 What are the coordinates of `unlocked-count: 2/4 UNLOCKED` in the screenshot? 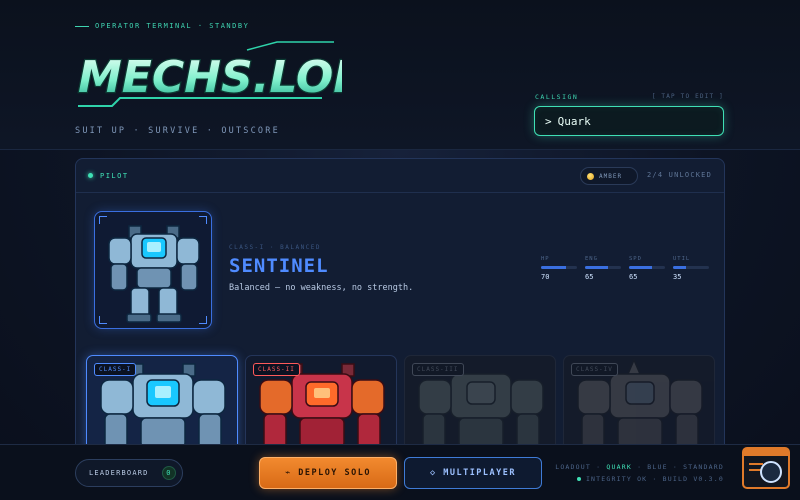 It's located at (679, 175).